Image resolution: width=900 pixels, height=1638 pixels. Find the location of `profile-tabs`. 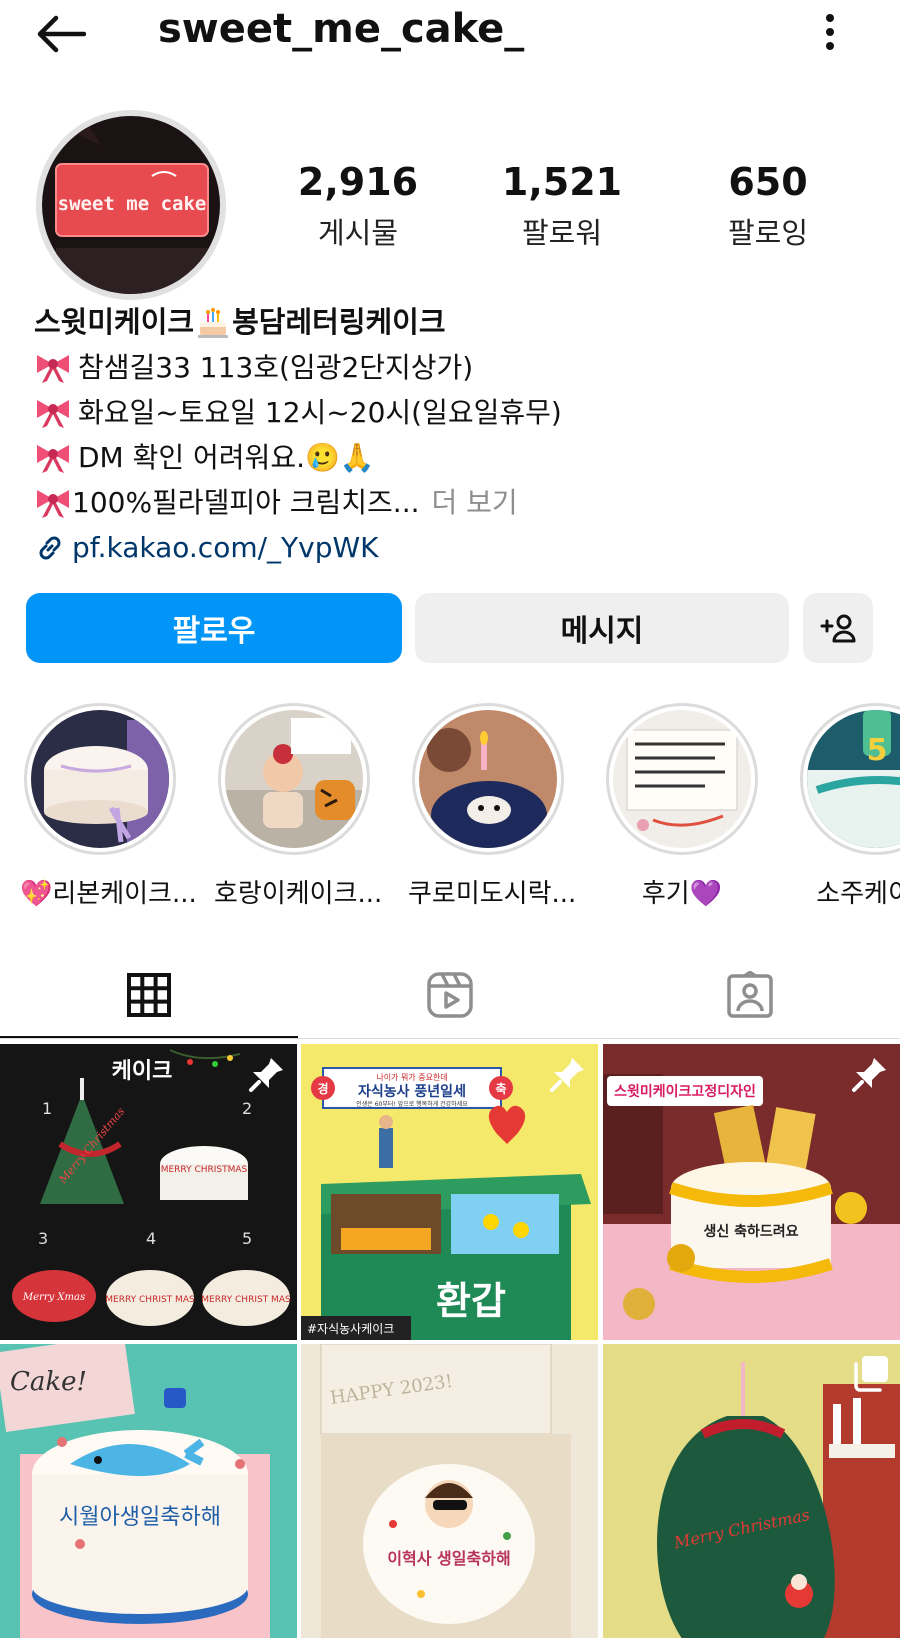

profile-tabs is located at coordinates (450, 995).